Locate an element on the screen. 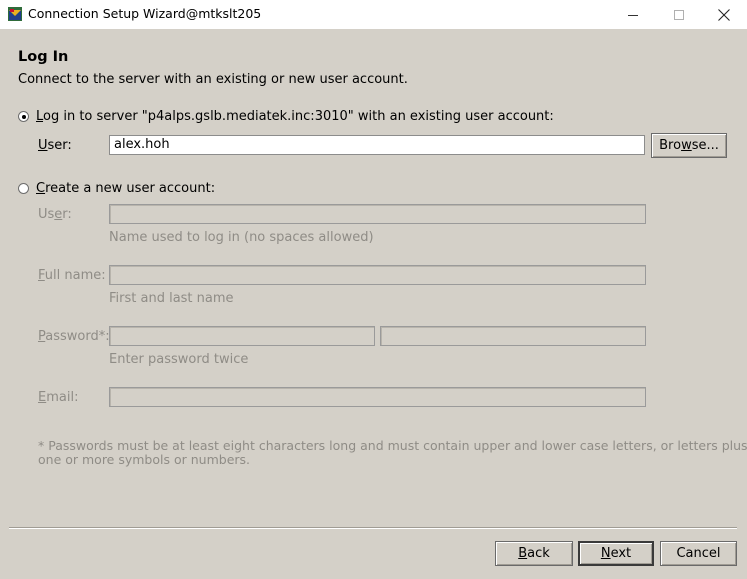 The height and width of the screenshot is (579, 747). password-label-text: assword*: is located at coordinates (77, 336).